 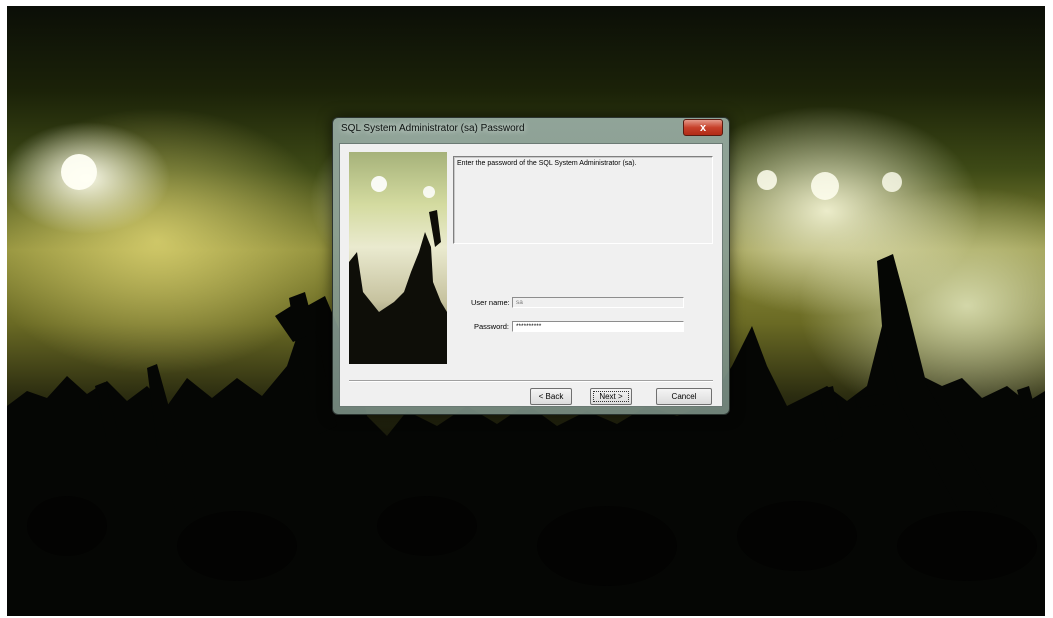 I want to click on username-label: User name:, so click(x=490, y=302).